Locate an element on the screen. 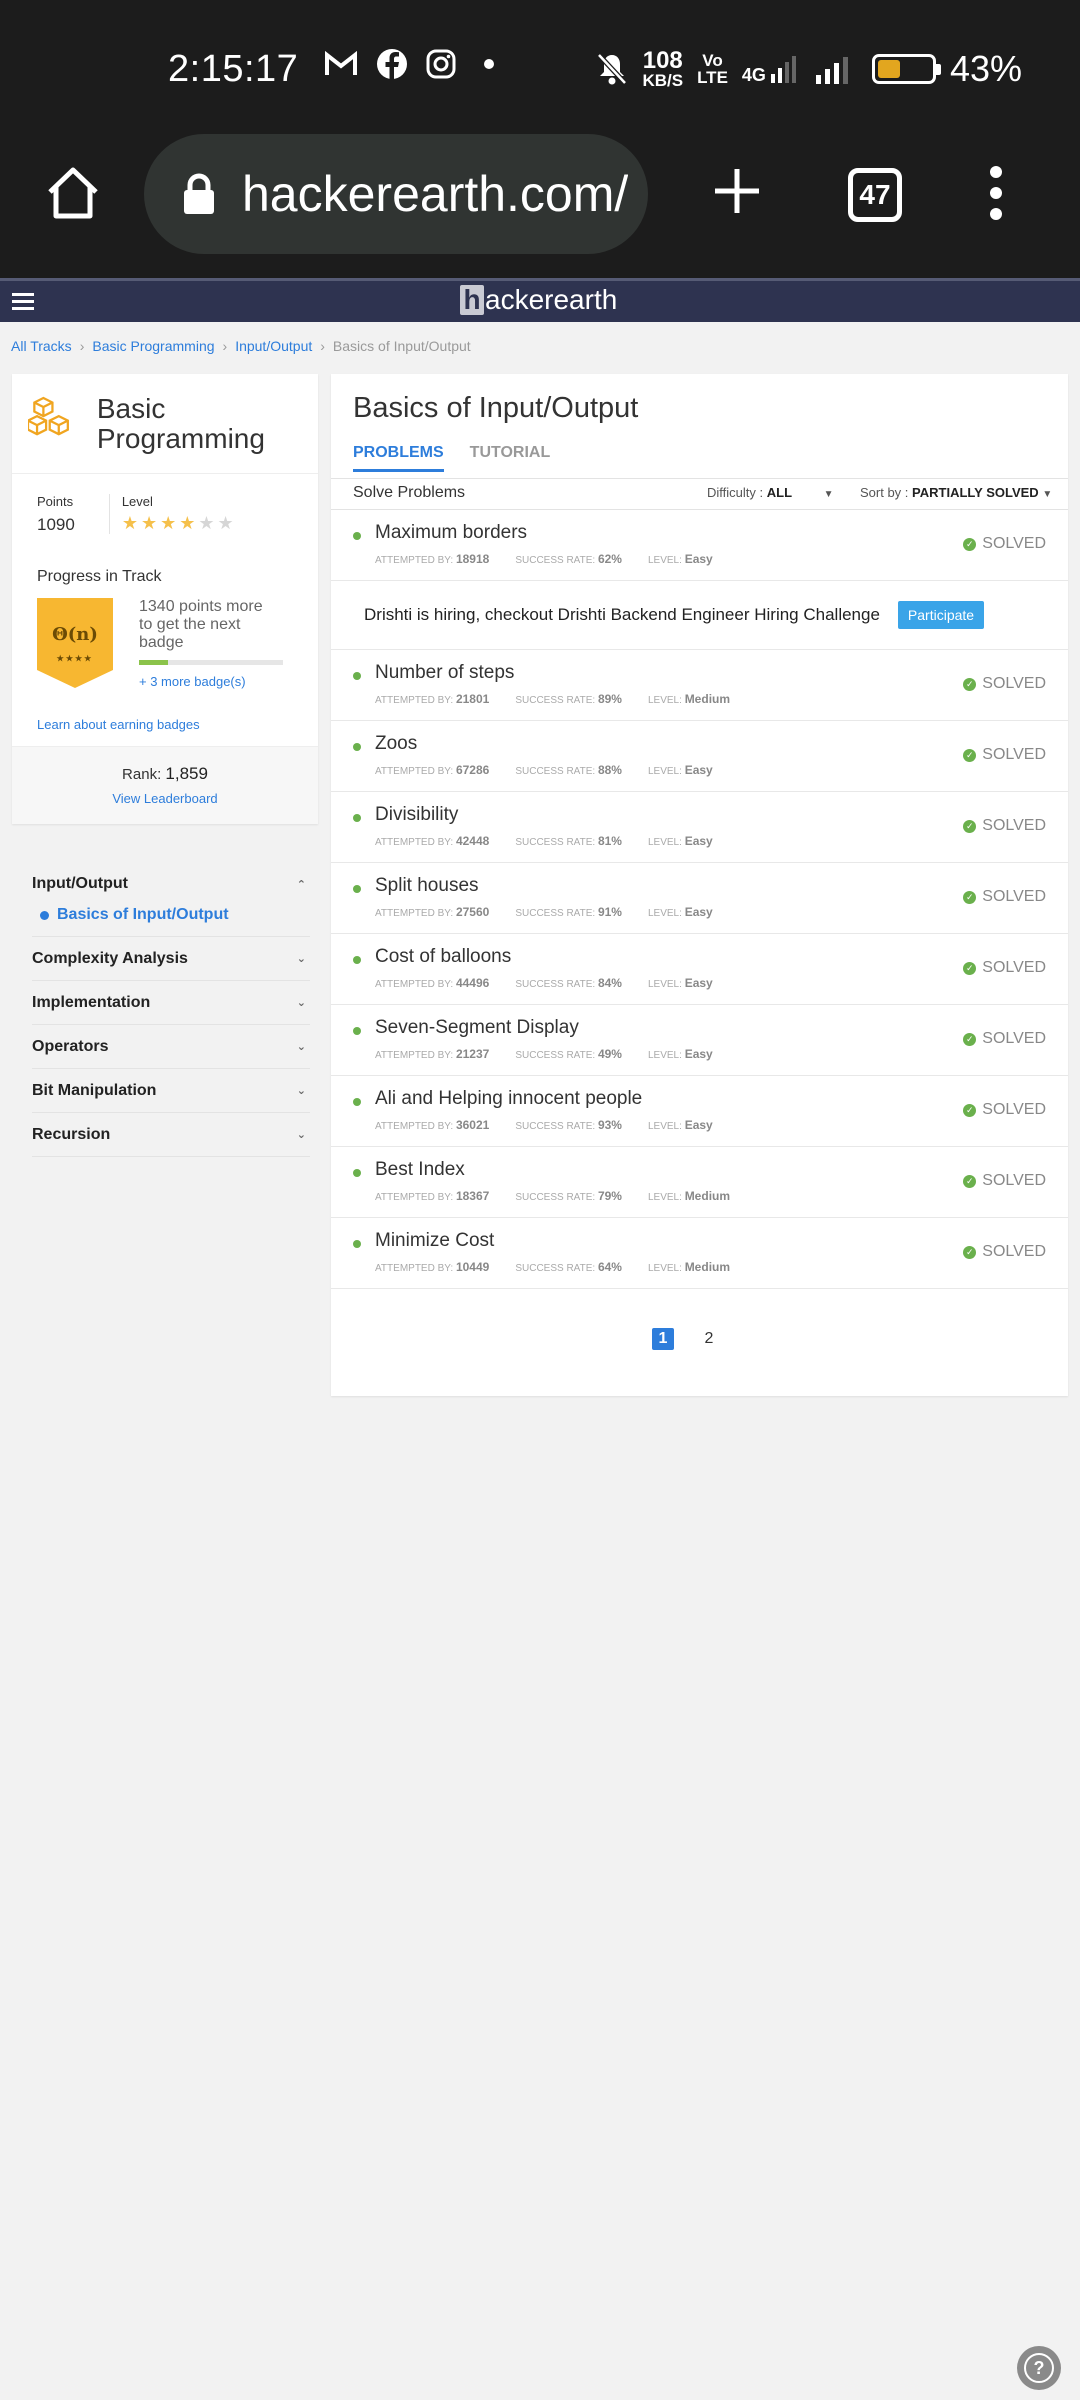 Image resolution: width=1080 pixels, height=2400 pixels. solved-status: ✓ SOLVED is located at coordinates (1004, 544).